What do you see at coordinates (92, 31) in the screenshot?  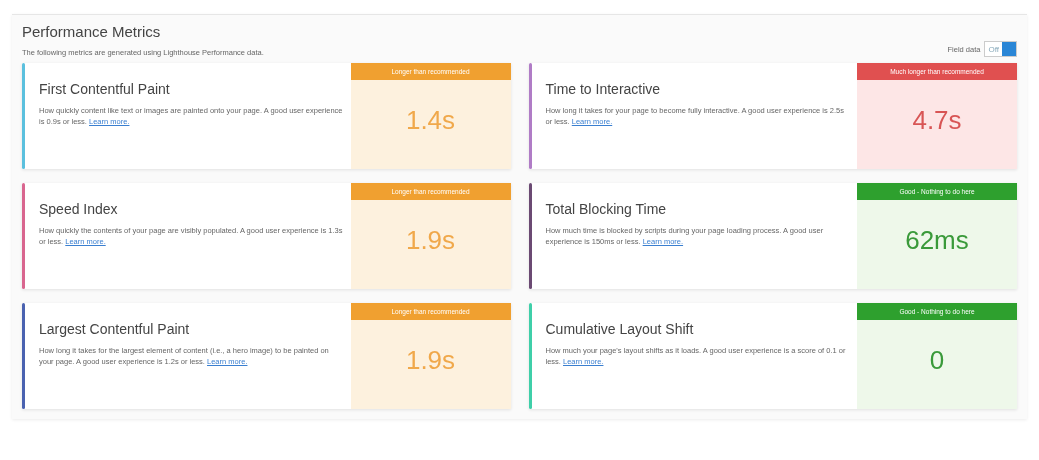 I see `panel-title: Performance Metrics` at bounding box center [92, 31].